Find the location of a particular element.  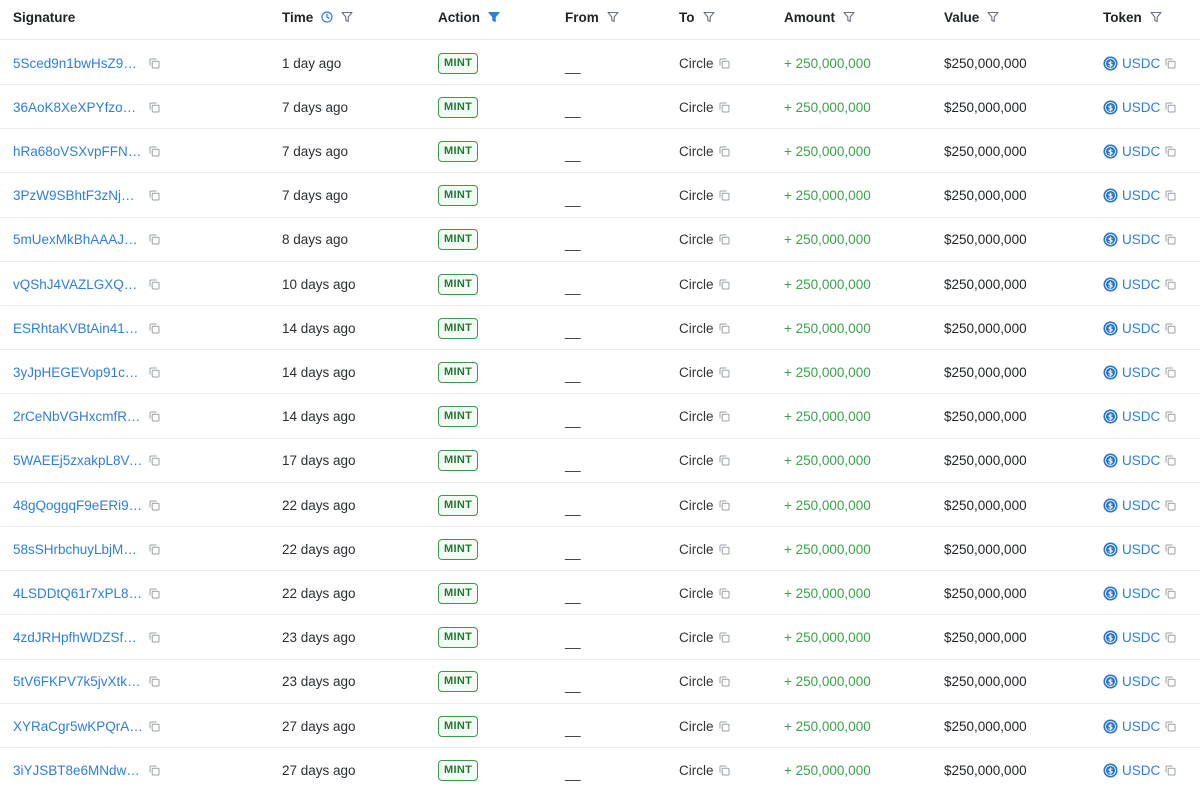

filter-active-icon is located at coordinates (494, 17).